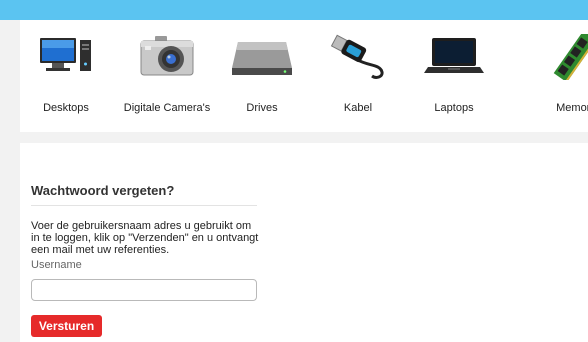 The height and width of the screenshot is (342, 588). I want to click on category-memory: Memory, so click(557, 76).